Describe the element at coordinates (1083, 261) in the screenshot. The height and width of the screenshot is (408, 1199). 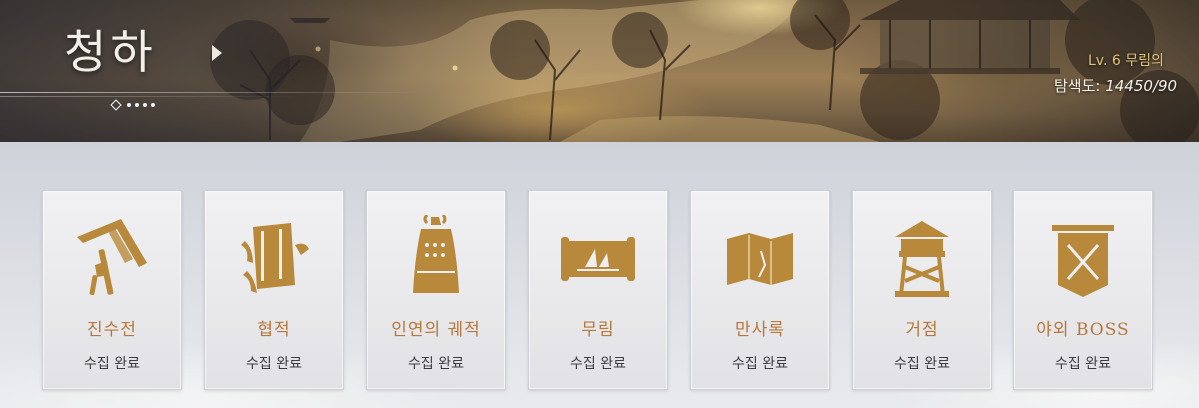
I see `crossed-swords-banner-icon` at that location.